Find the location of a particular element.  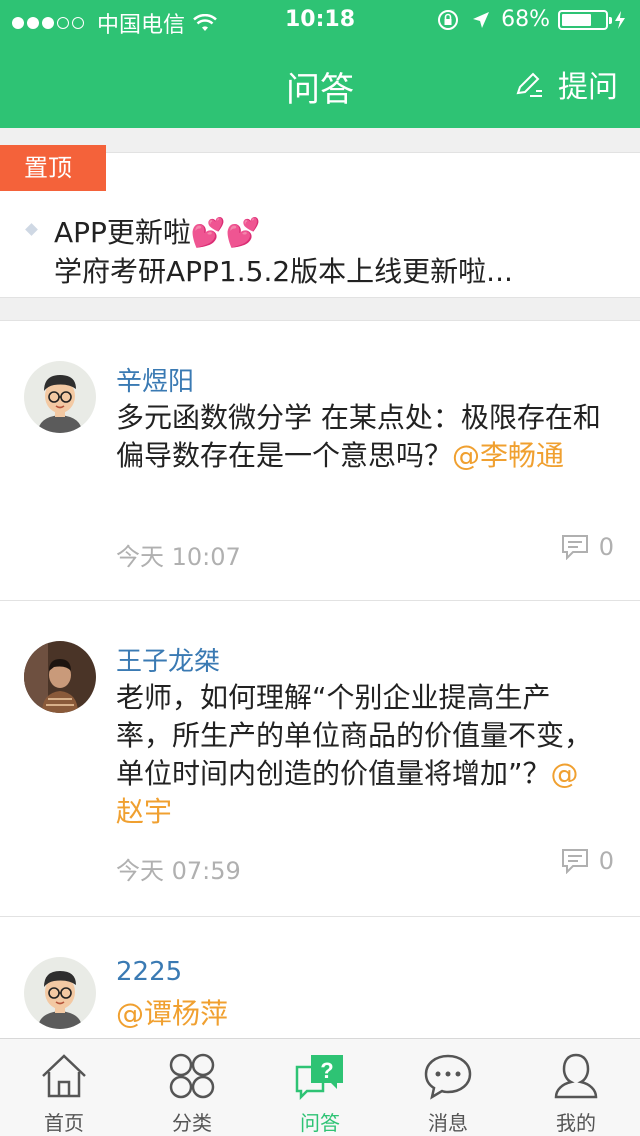

pinned-title: APP更新啦💕💕 is located at coordinates (157, 232).